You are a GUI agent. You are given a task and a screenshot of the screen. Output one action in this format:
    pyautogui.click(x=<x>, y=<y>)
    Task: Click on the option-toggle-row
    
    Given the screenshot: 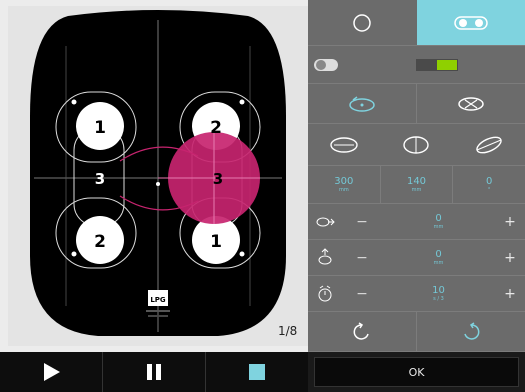 What is the action you would take?
    pyautogui.click(x=416, y=65)
    